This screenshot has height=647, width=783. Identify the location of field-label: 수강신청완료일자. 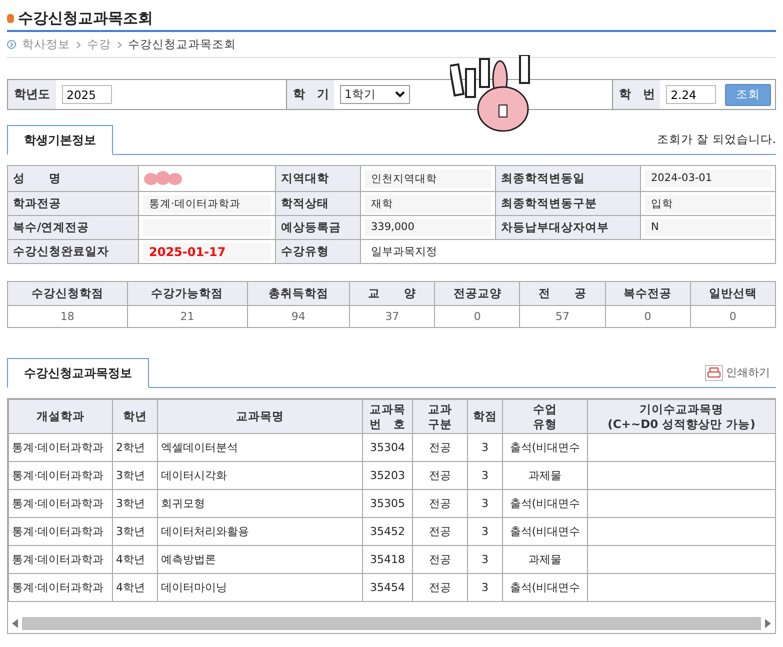
(73, 252).